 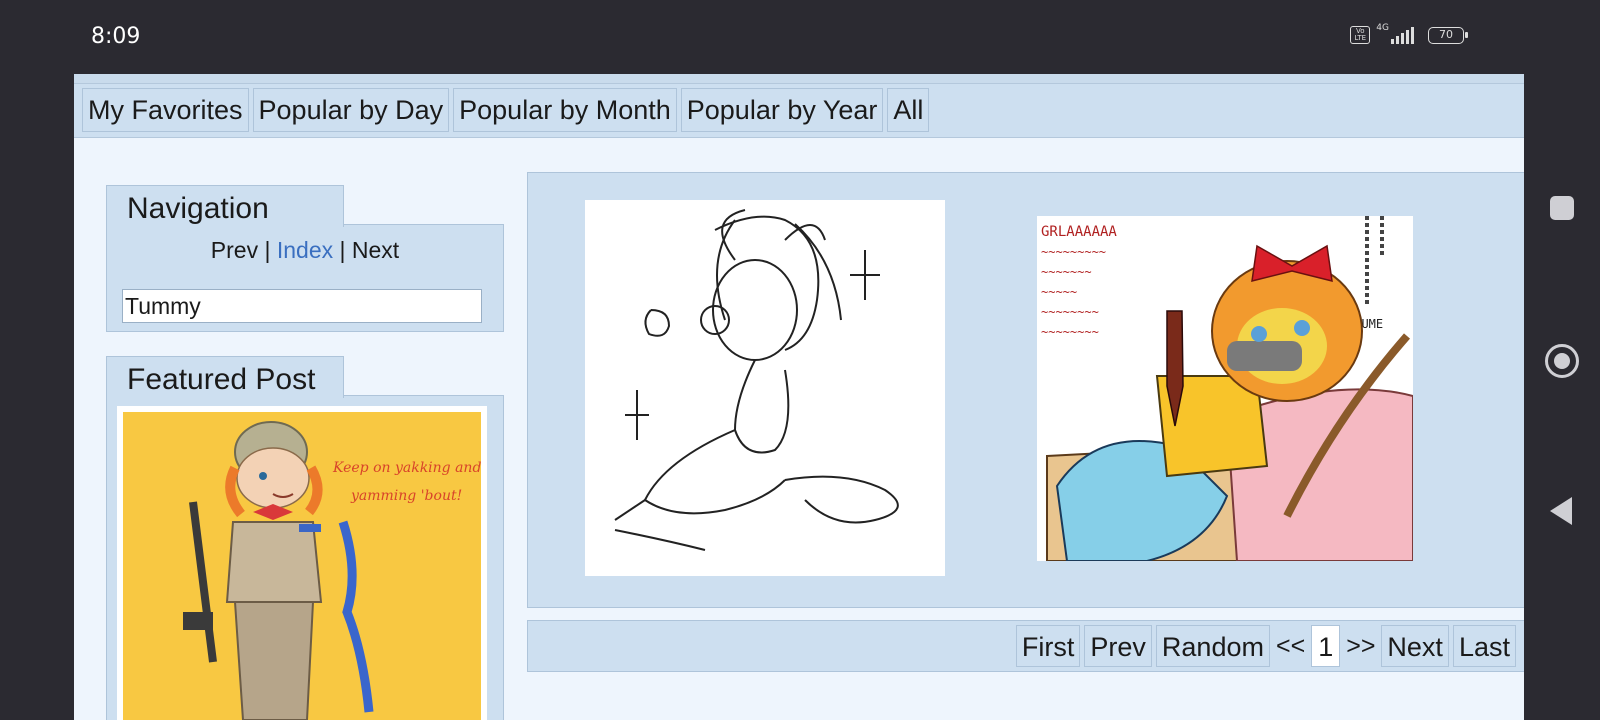 I want to click on signal-icon, so click(x=1402, y=35).